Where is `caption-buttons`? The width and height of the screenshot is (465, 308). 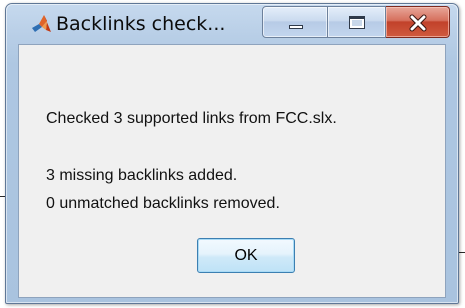 caption-buttons is located at coordinates (356, 22).